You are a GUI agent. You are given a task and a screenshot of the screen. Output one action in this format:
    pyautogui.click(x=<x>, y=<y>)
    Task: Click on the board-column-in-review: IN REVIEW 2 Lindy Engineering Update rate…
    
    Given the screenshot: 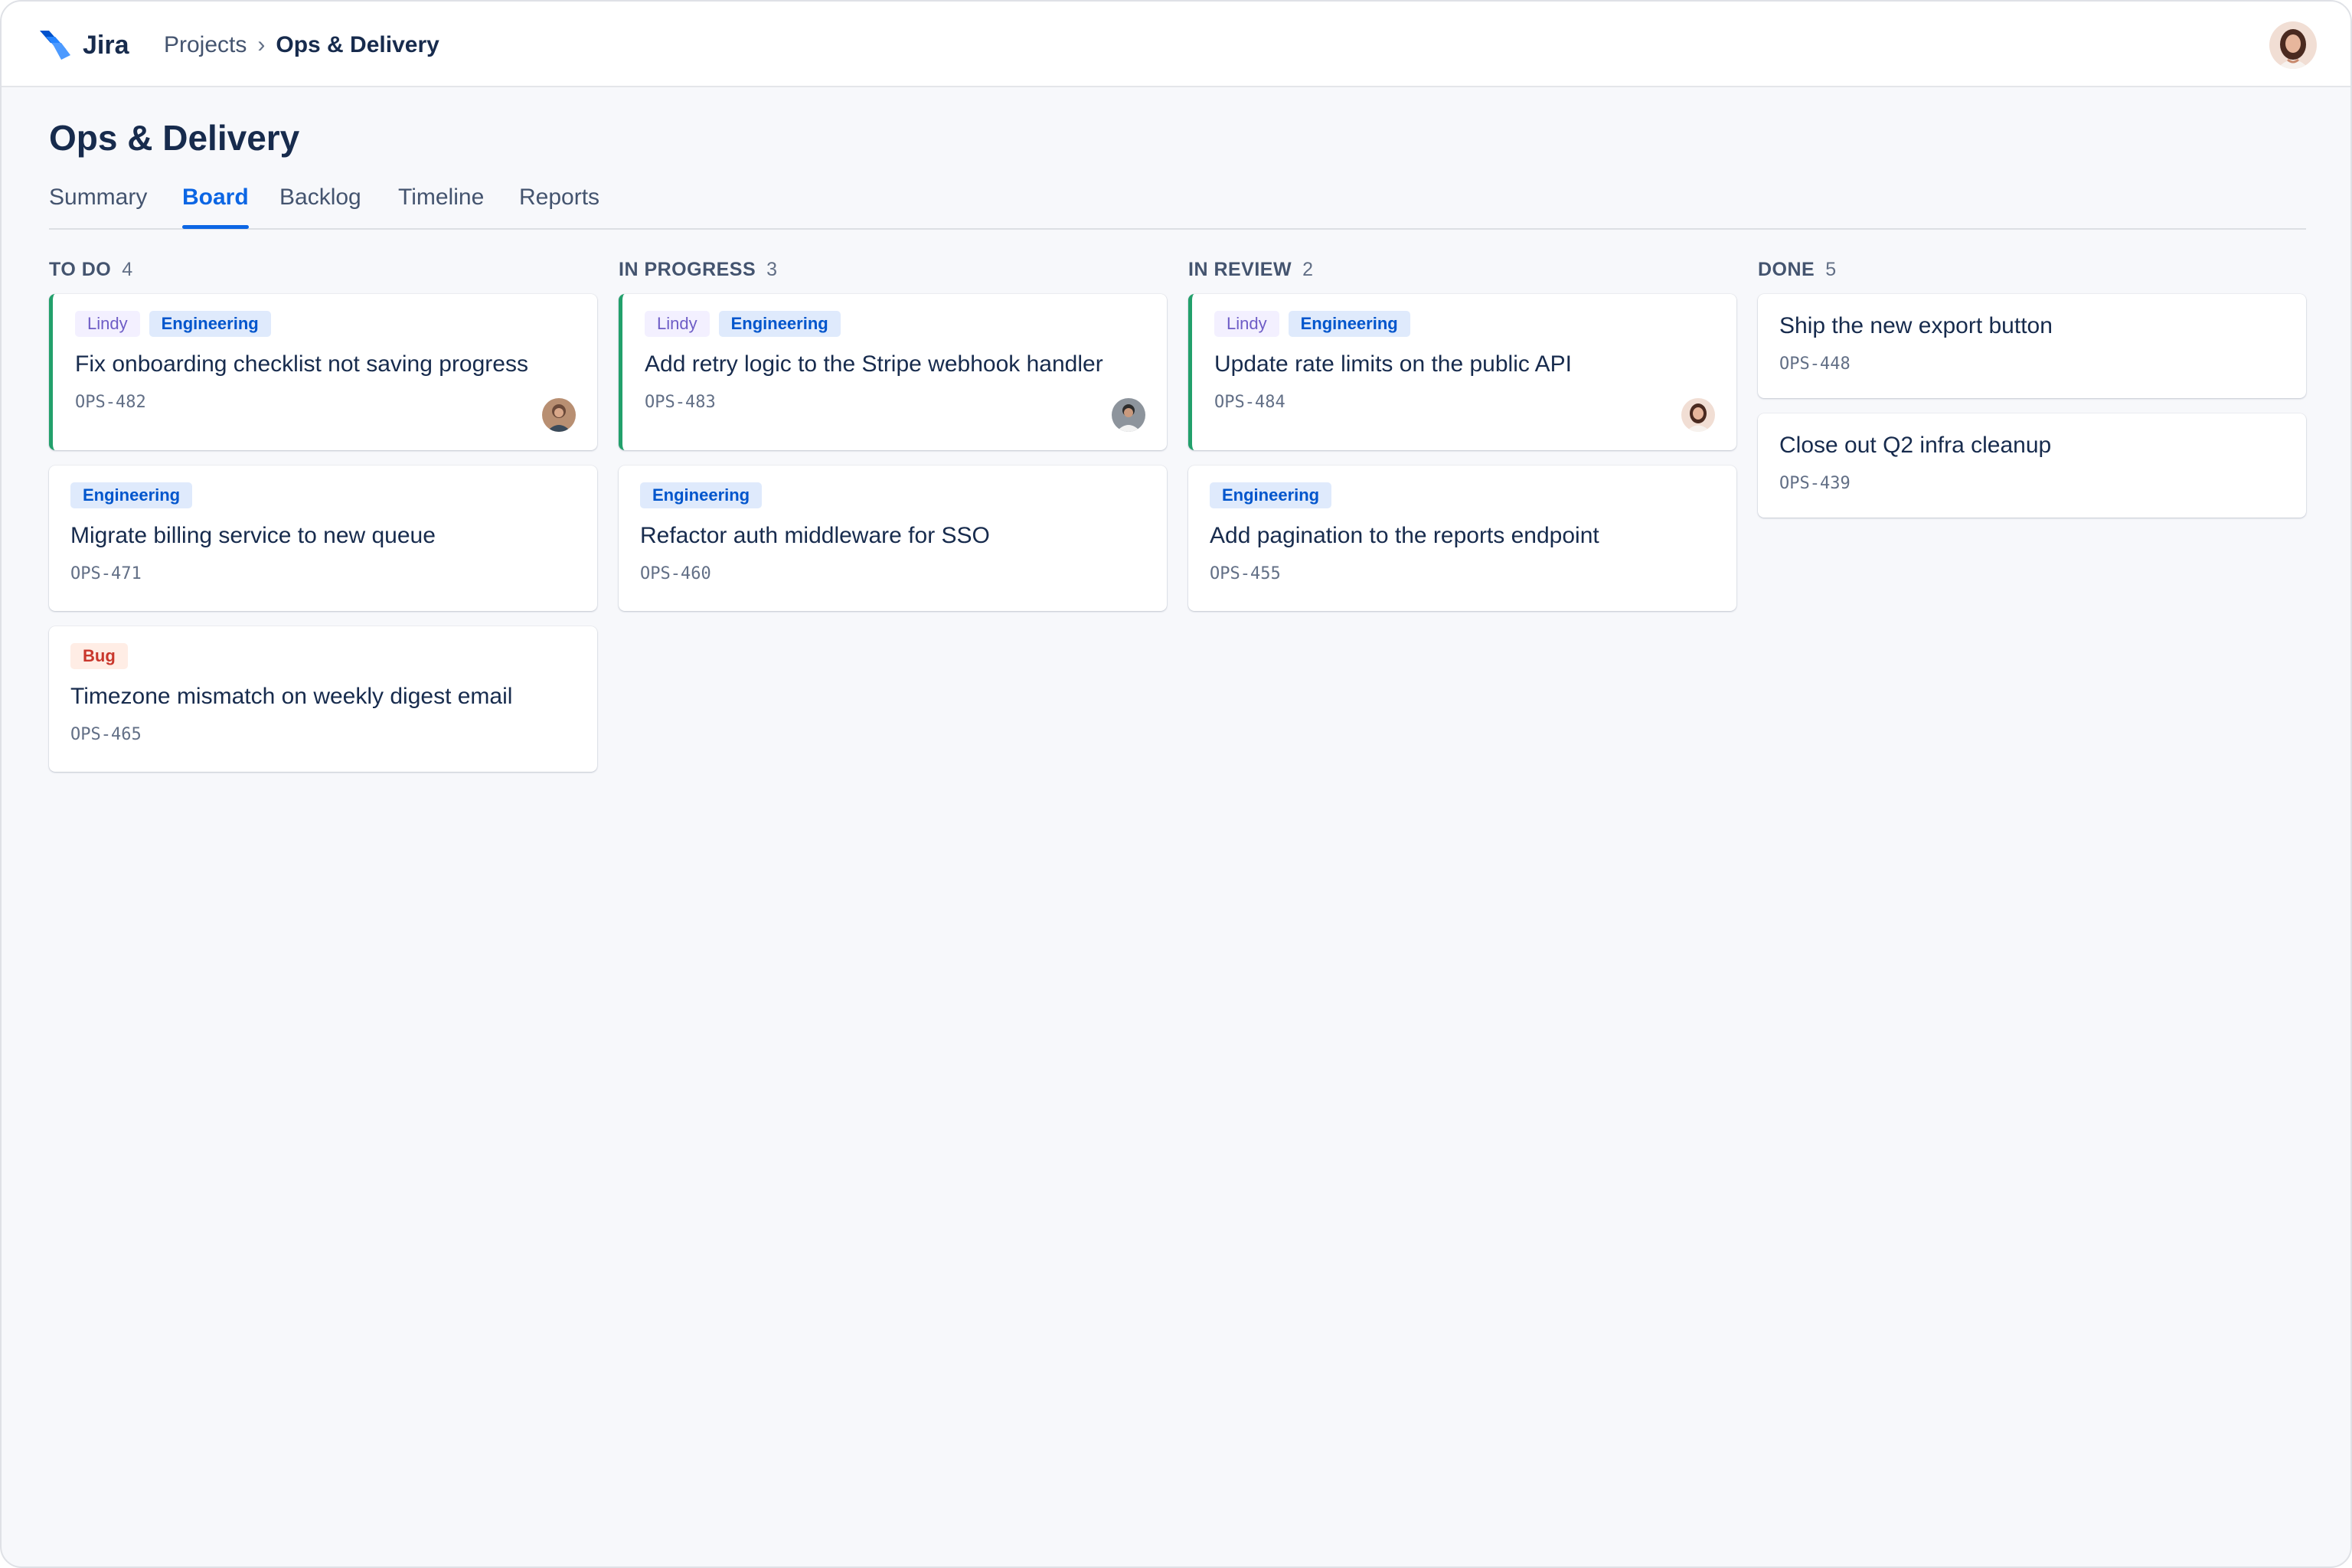 What is the action you would take?
    pyautogui.click(x=1462, y=440)
    